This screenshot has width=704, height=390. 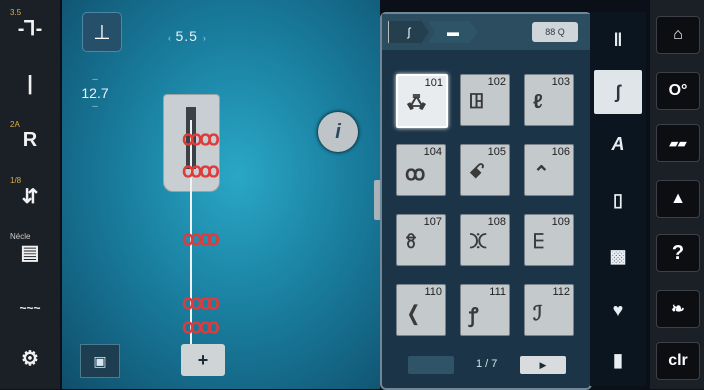 I want to click on tutorial-icon: ▰▰, so click(x=678, y=143).